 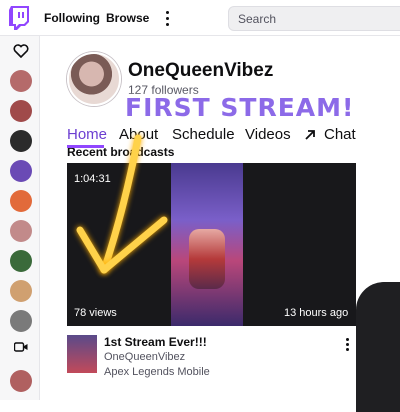 What do you see at coordinates (203, 134) in the screenshot?
I see `tab-schedule: Schedule` at bounding box center [203, 134].